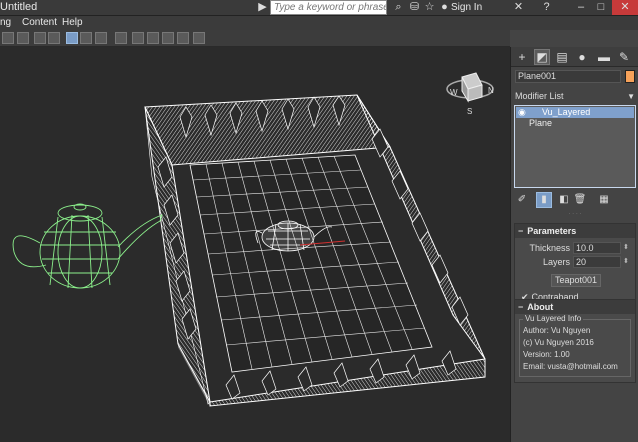 Image resolution: width=638 pixels, height=442 pixels. I want to click on parameters-rollout-header: − Parameters, so click(575, 231).